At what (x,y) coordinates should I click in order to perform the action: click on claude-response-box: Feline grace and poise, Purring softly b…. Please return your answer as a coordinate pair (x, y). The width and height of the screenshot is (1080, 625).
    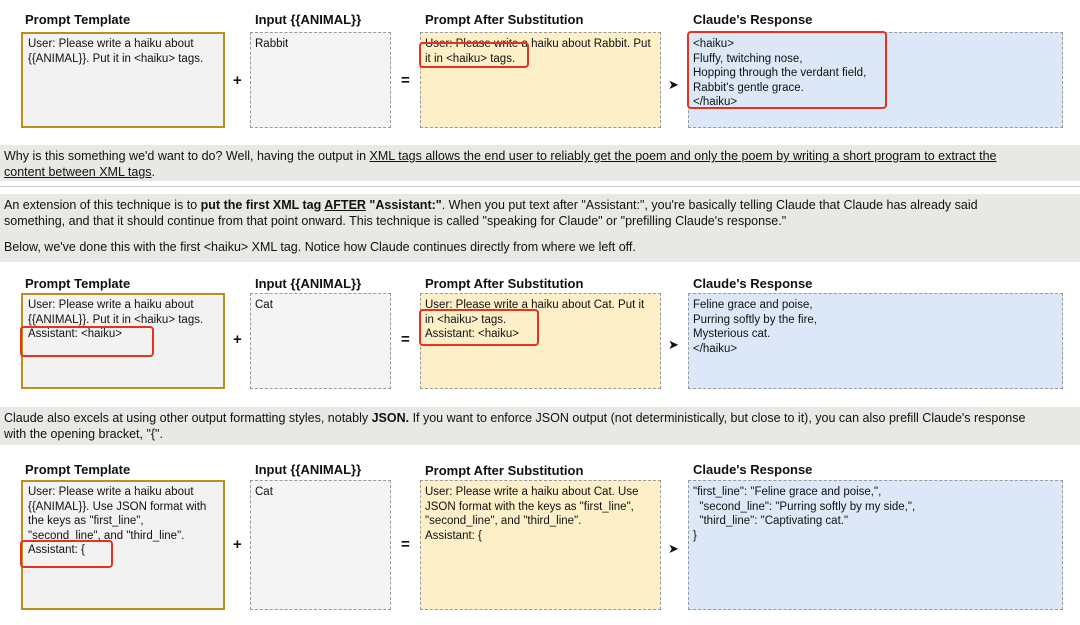
    Looking at the image, I should click on (875, 341).